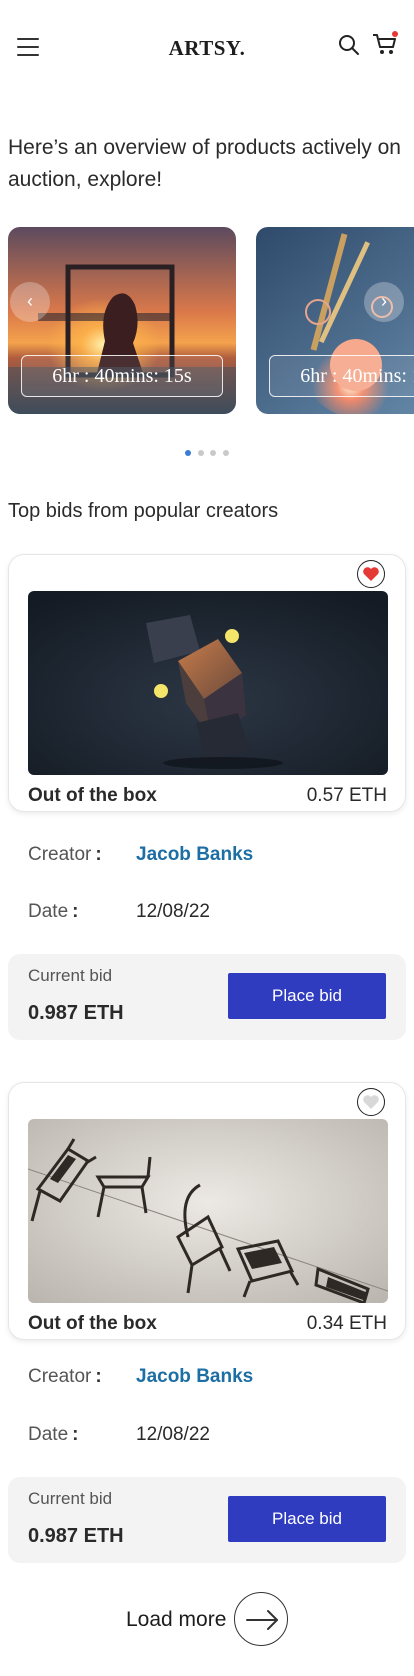 Image resolution: width=414 pixels, height=1676 pixels. I want to click on app-header: ARTSY., so click(207, 48).